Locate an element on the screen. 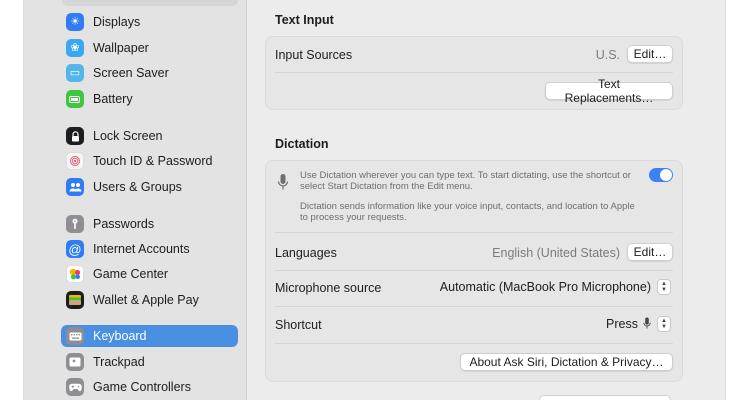 This screenshot has height=400, width=750. sun-icon: ☀ is located at coordinates (75, 22).